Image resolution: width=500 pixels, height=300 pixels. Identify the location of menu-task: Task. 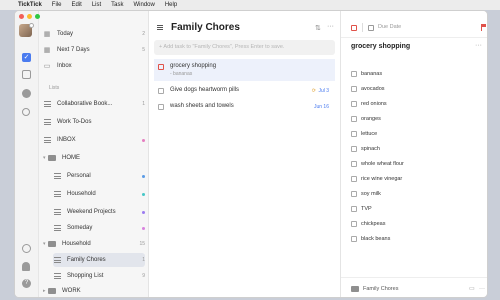
(117, 5).